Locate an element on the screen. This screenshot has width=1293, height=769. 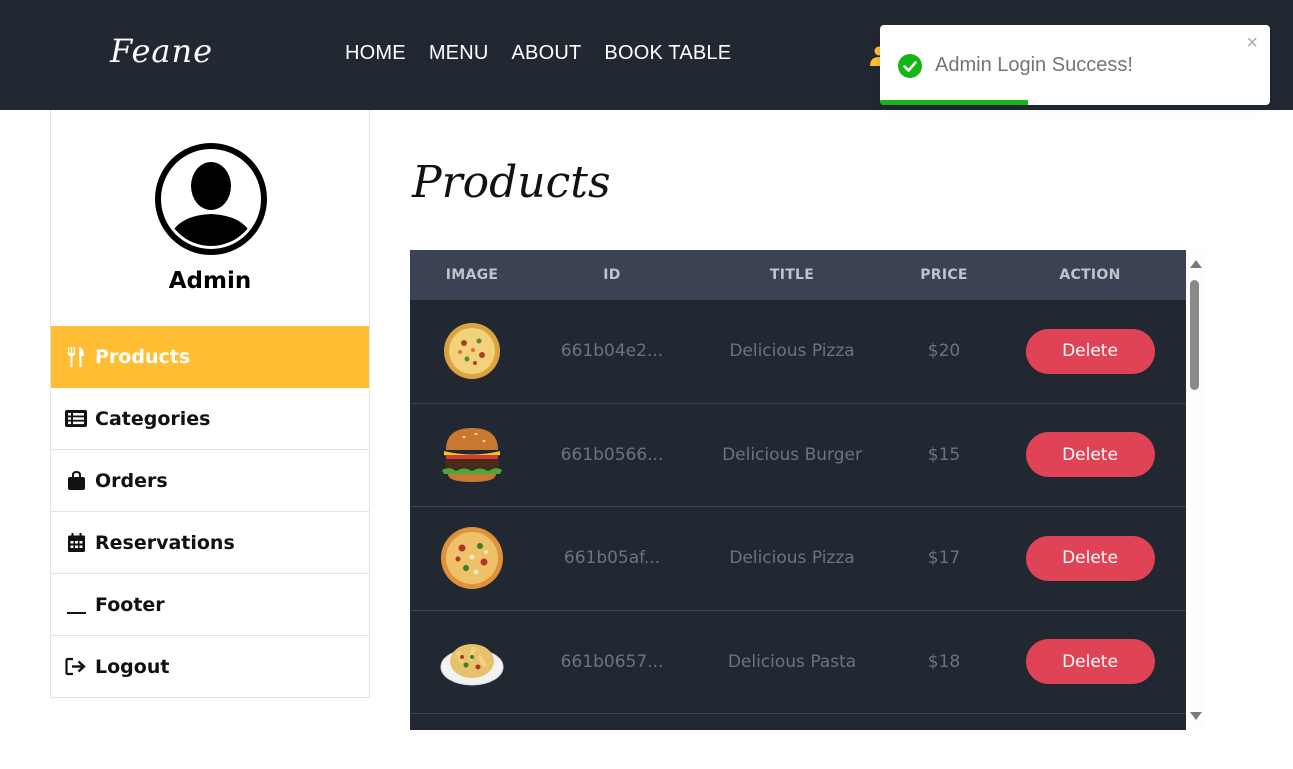
column-header-action: ACTION is located at coordinates (1090, 275).